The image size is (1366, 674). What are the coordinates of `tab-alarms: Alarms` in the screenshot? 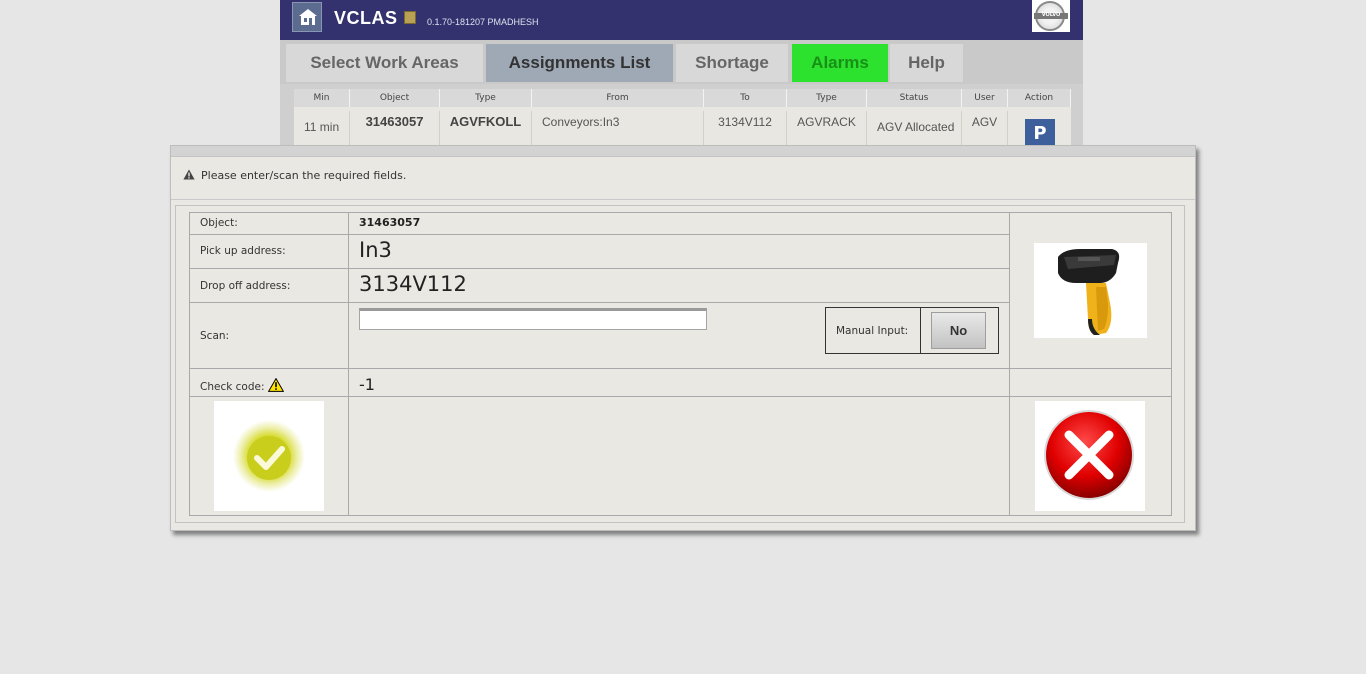 It's located at (840, 63).